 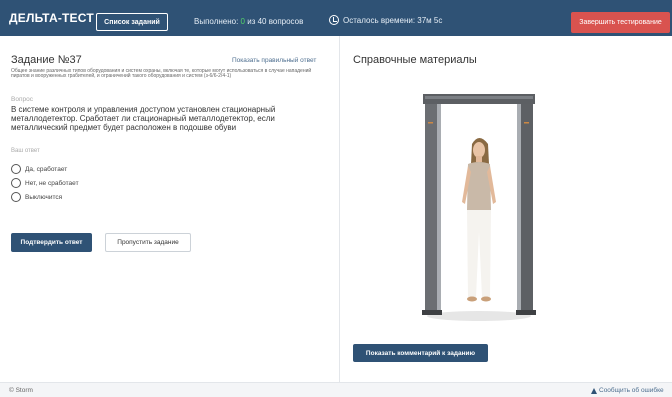 I want to click on answer-option: Да, сработает, so click(x=39, y=169).